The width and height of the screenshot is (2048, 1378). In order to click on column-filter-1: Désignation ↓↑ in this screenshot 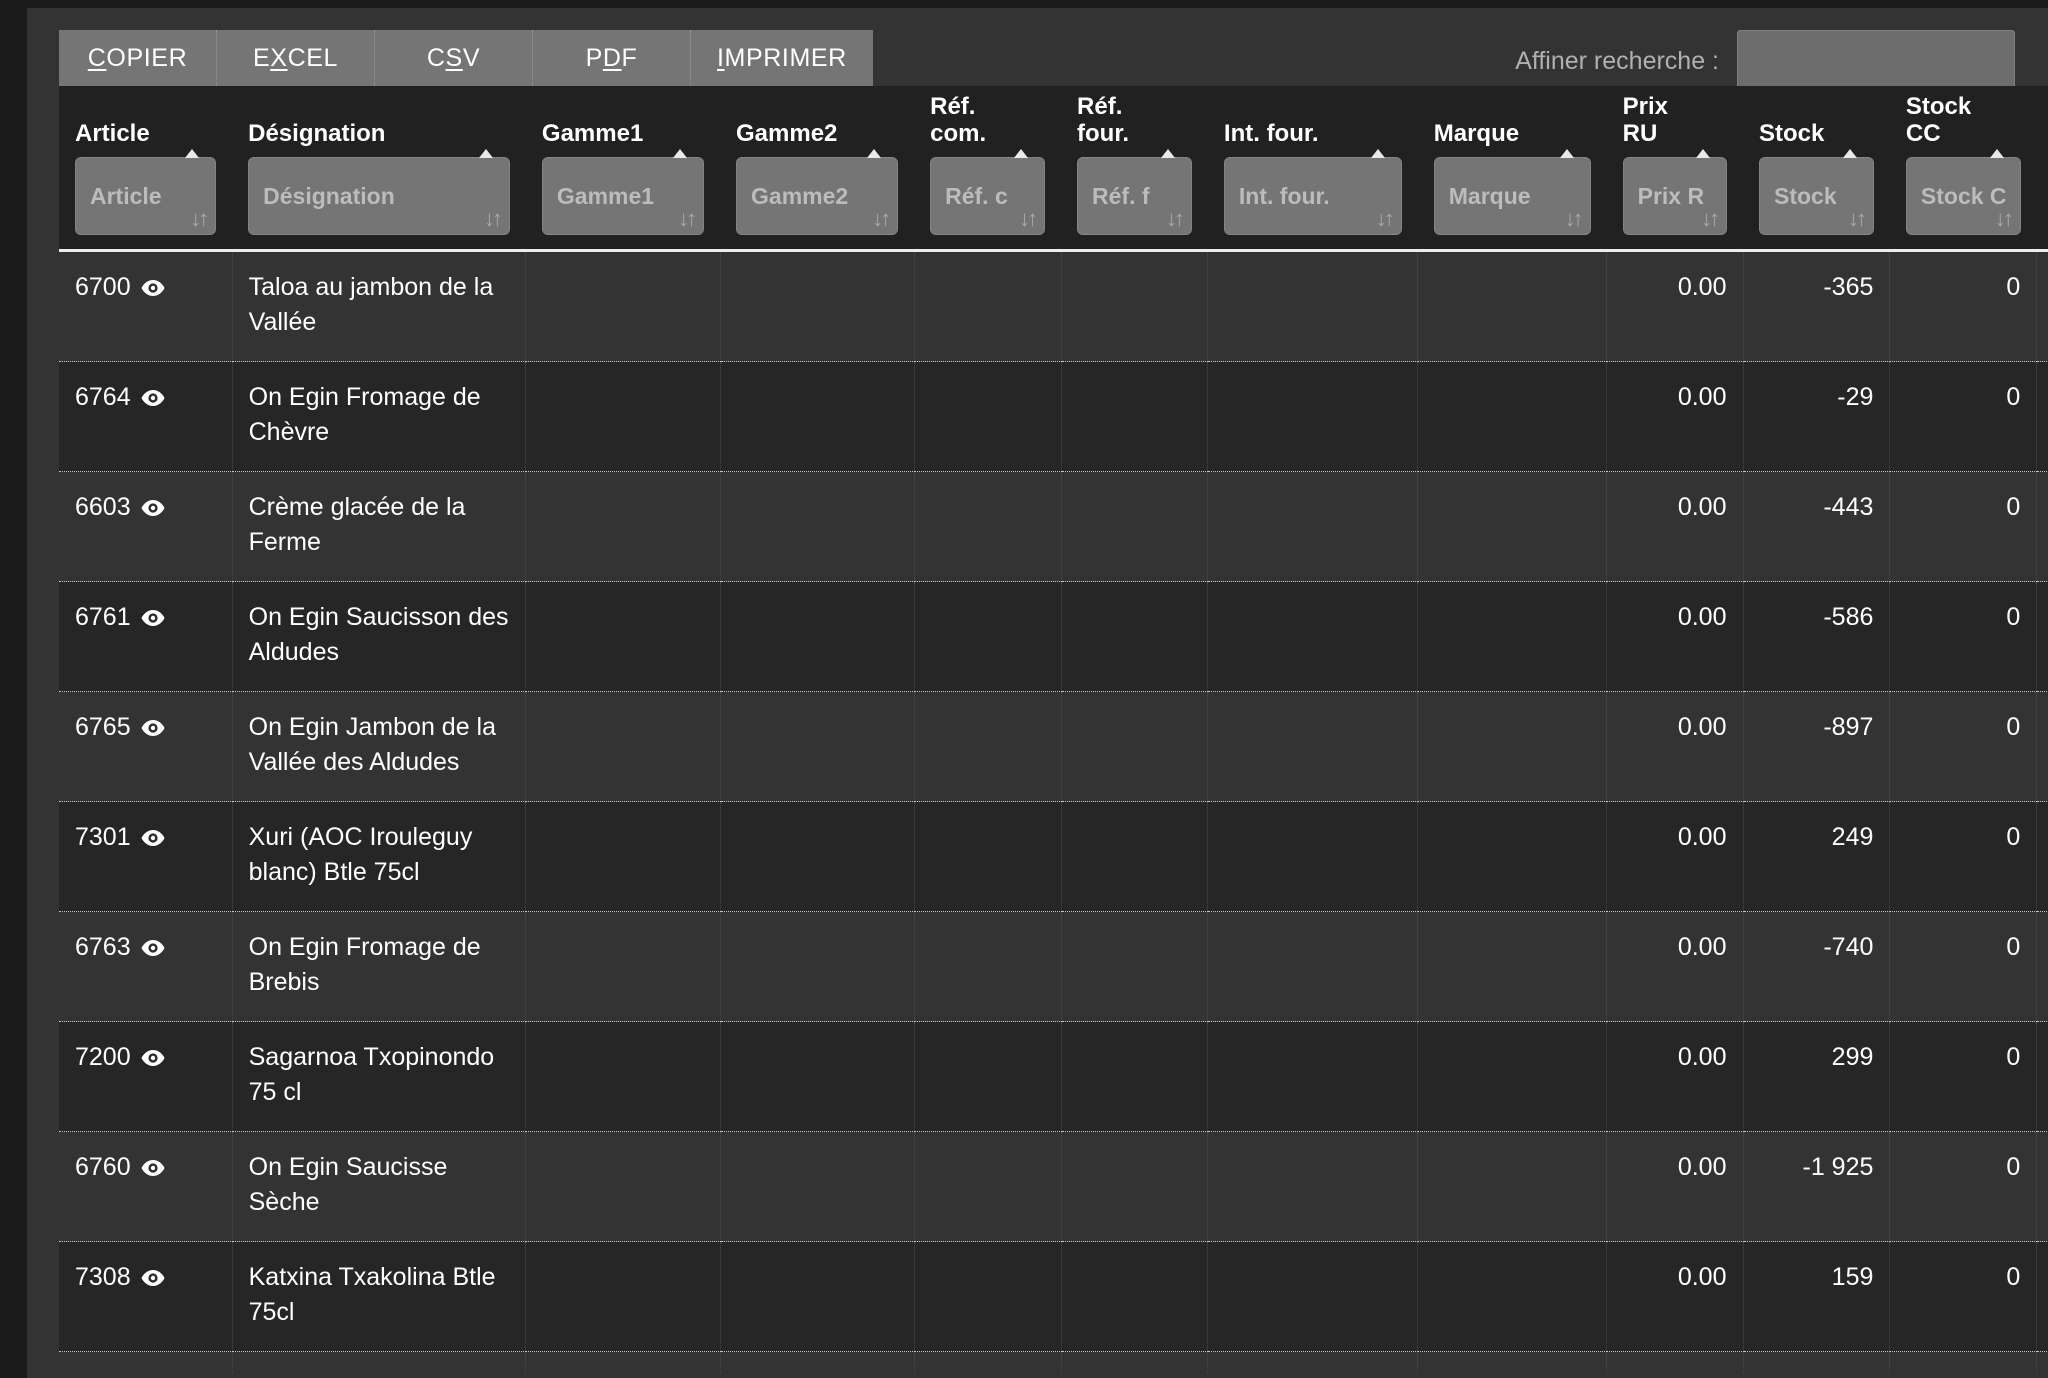, I will do `click(379, 192)`.